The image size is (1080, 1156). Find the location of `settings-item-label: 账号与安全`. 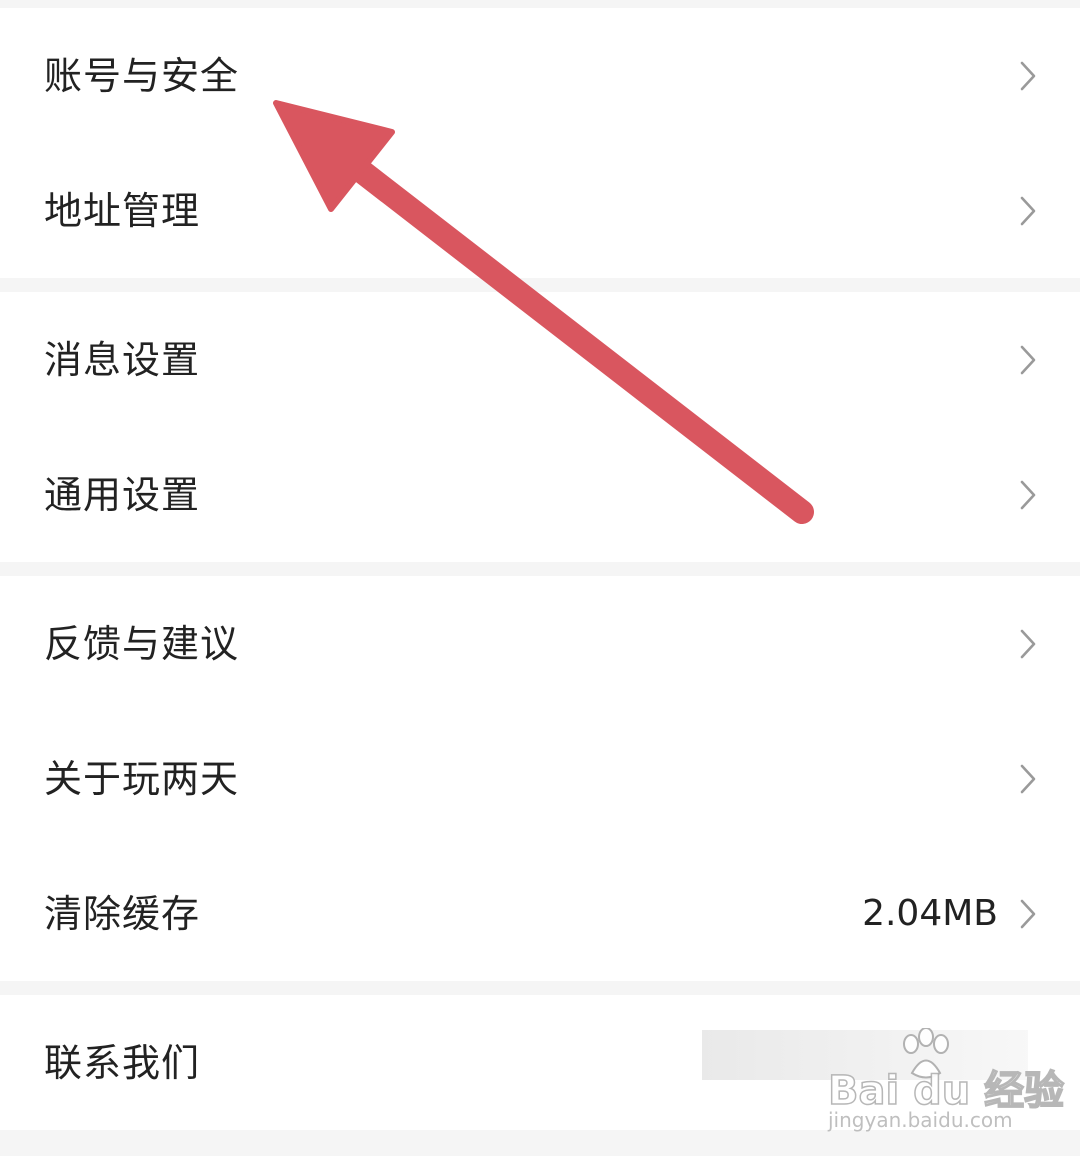

settings-item-label: 账号与安全 is located at coordinates (142, 75).